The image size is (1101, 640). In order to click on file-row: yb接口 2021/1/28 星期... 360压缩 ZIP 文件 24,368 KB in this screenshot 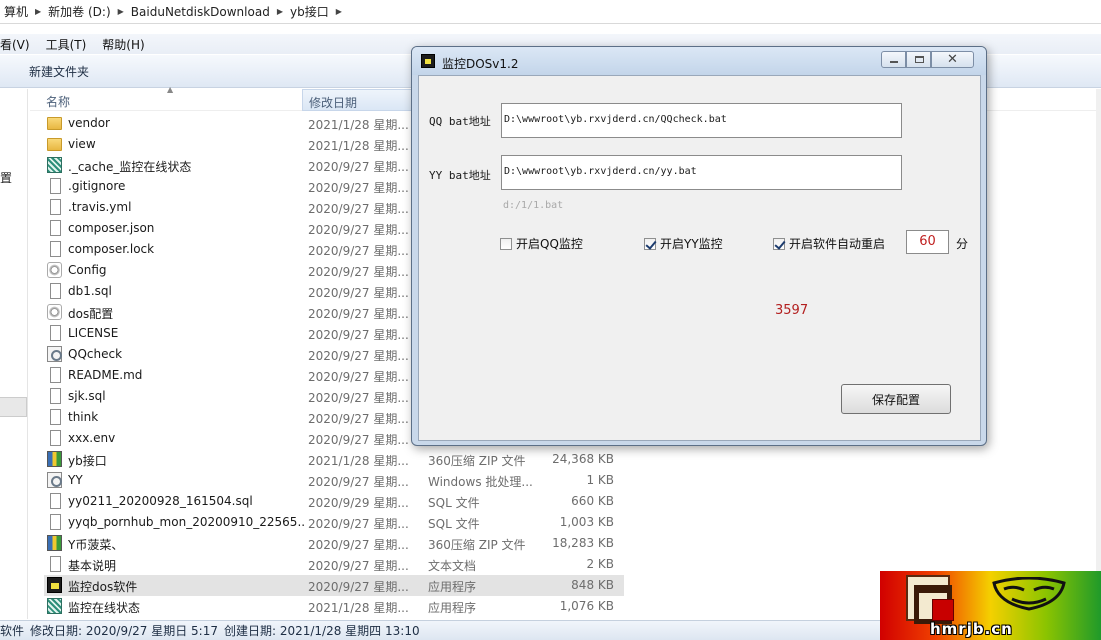, I will do `click(334, 459)`.